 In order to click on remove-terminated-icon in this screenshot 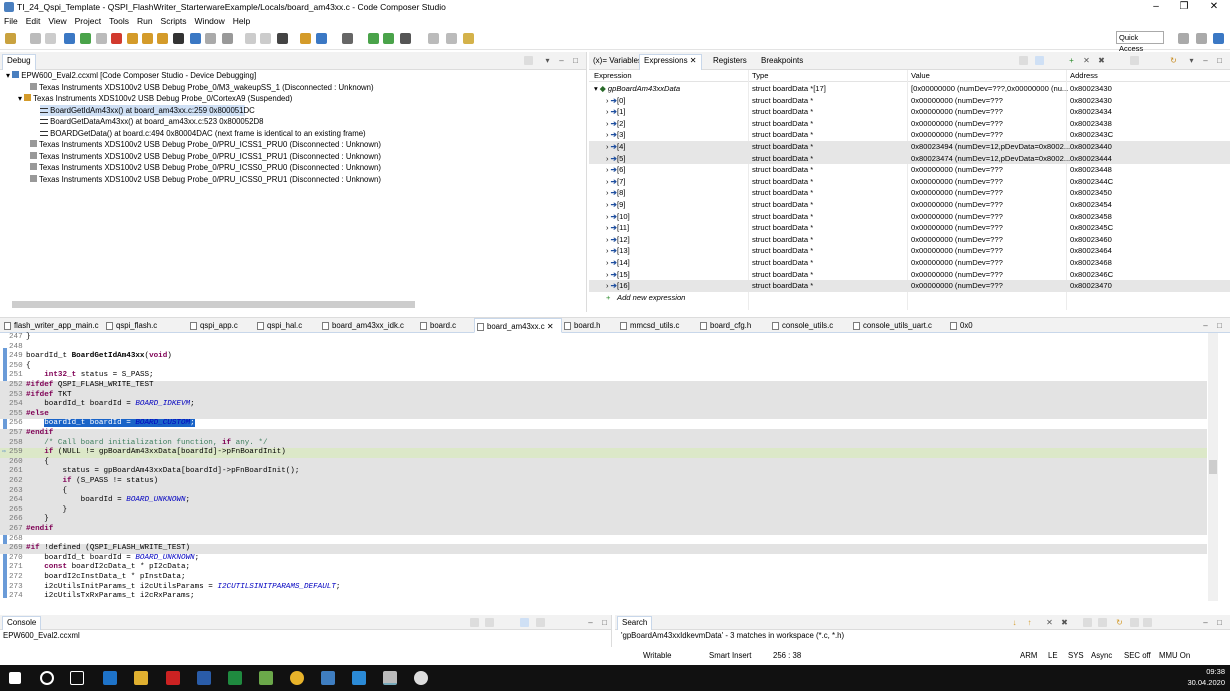, I will do `click(528, 60)`.